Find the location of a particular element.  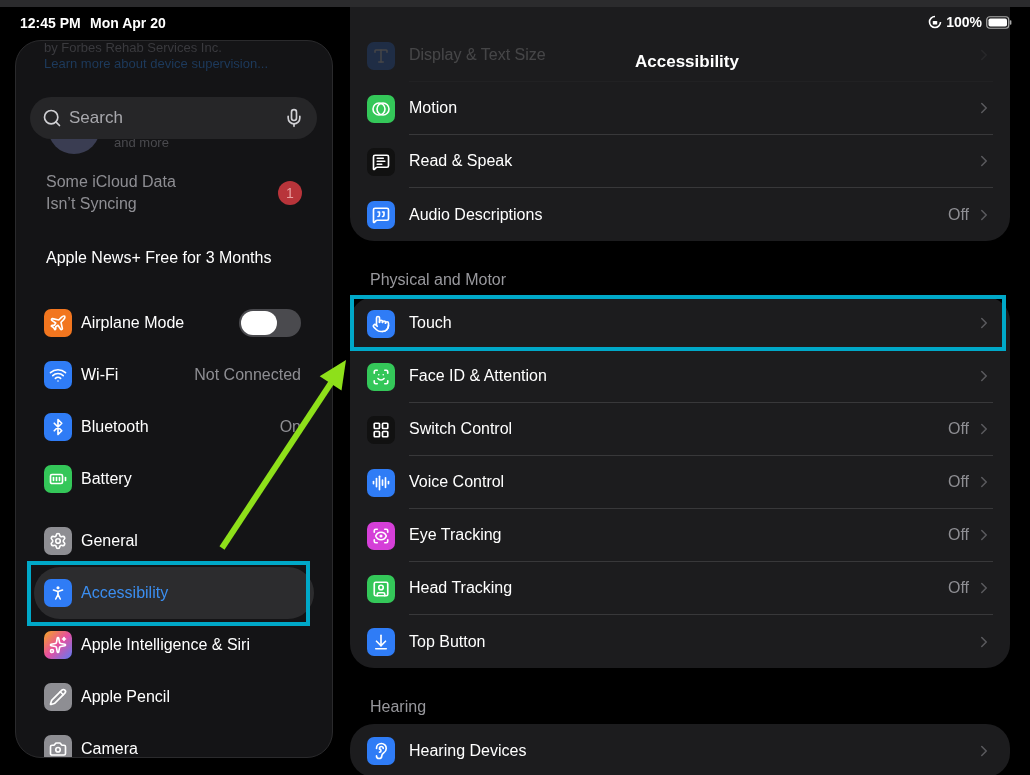

promo-link: Apple News+ Free for 3 Months is located at coordinates (174, 258).